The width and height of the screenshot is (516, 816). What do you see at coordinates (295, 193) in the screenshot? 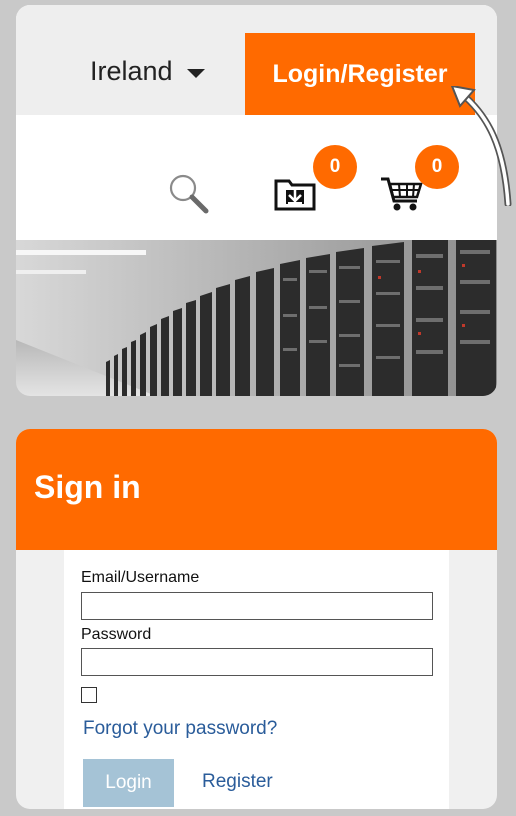
I see `download-icon` at bounding box center [295, 193].